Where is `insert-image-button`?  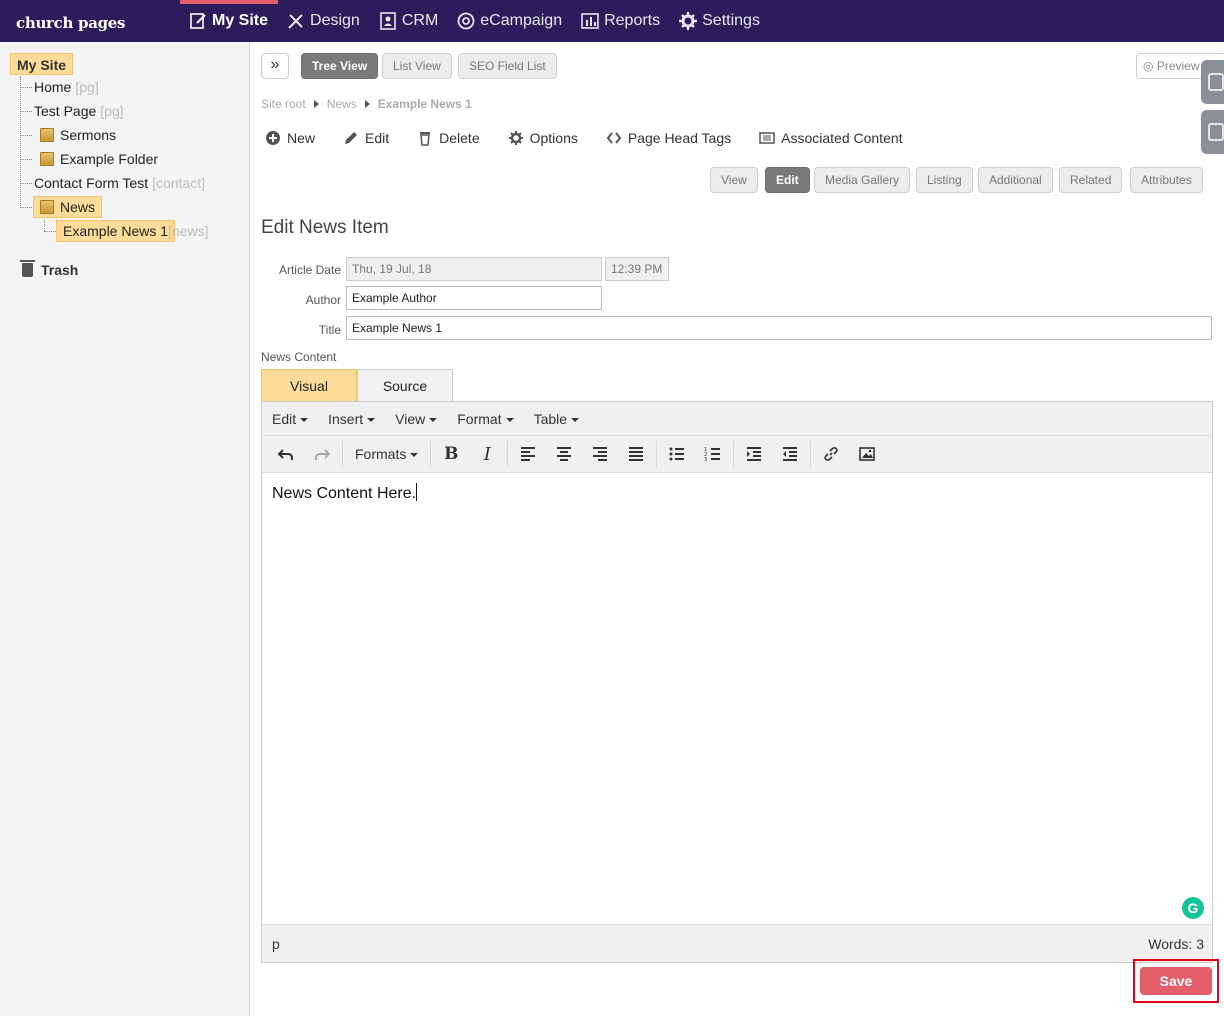 insert-image-button is located at coordinates (867, 454).